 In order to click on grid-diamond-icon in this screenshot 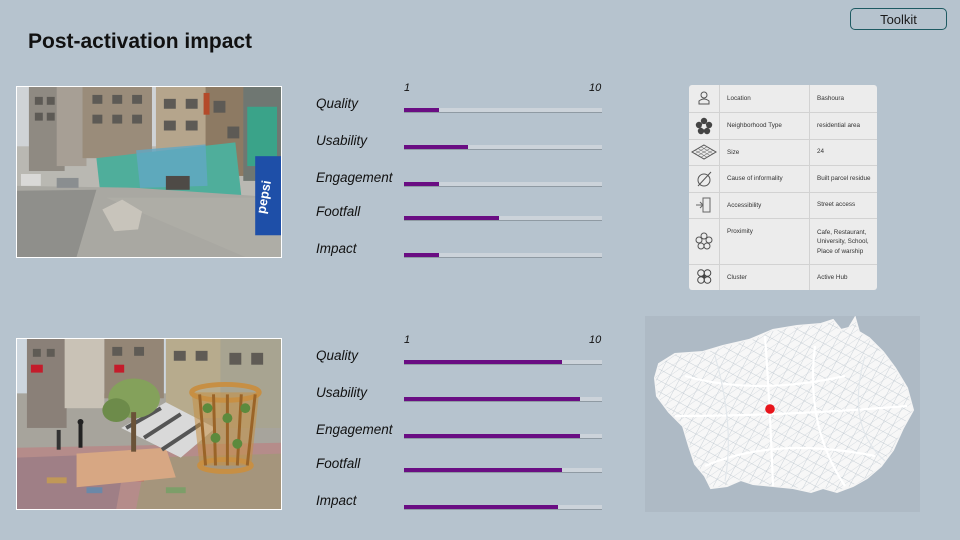, I will do `click(704, 152)`.